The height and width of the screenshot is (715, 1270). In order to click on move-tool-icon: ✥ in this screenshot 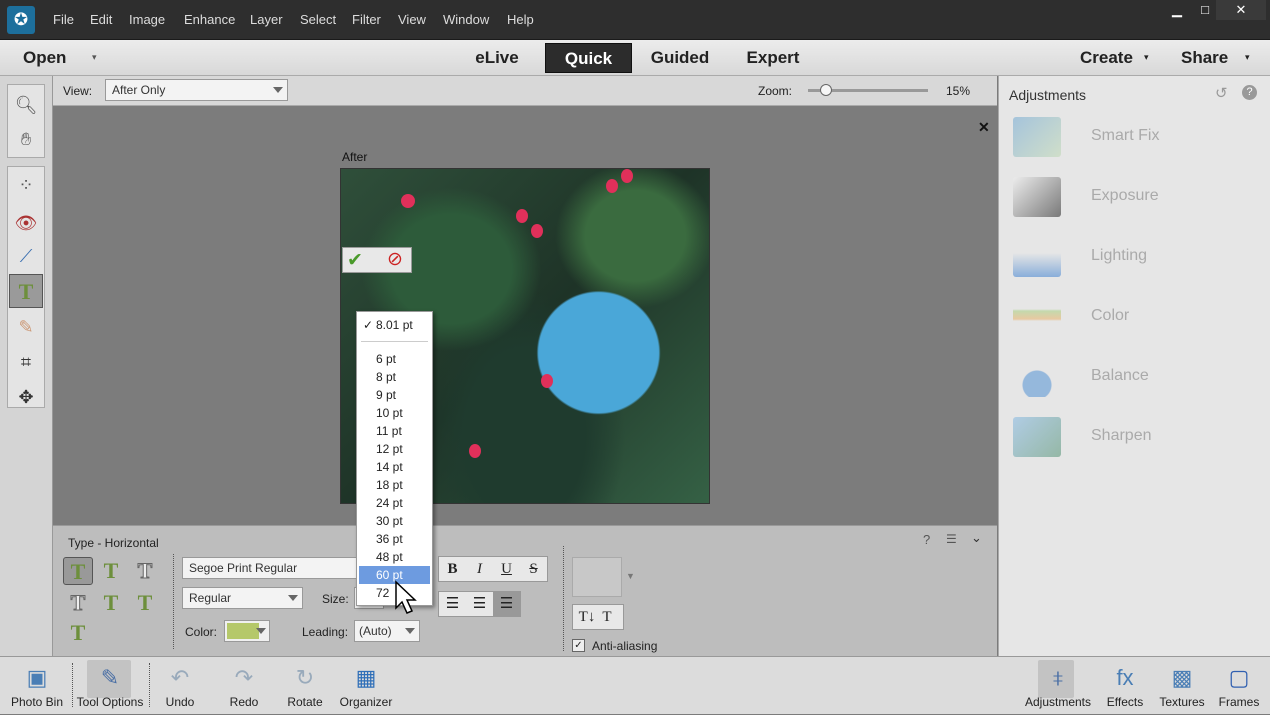, I will do `click(26, 397)`.